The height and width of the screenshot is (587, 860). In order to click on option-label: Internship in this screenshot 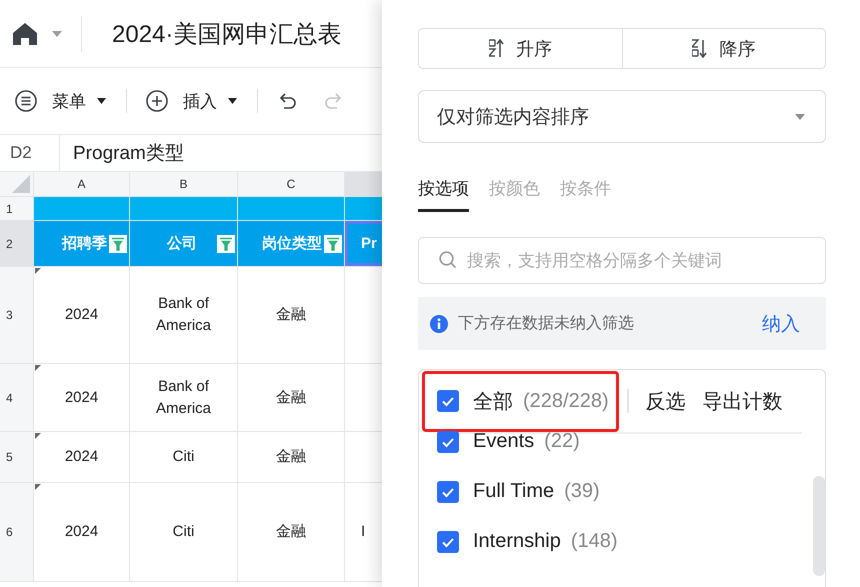, I will do `click(517, 541)`.